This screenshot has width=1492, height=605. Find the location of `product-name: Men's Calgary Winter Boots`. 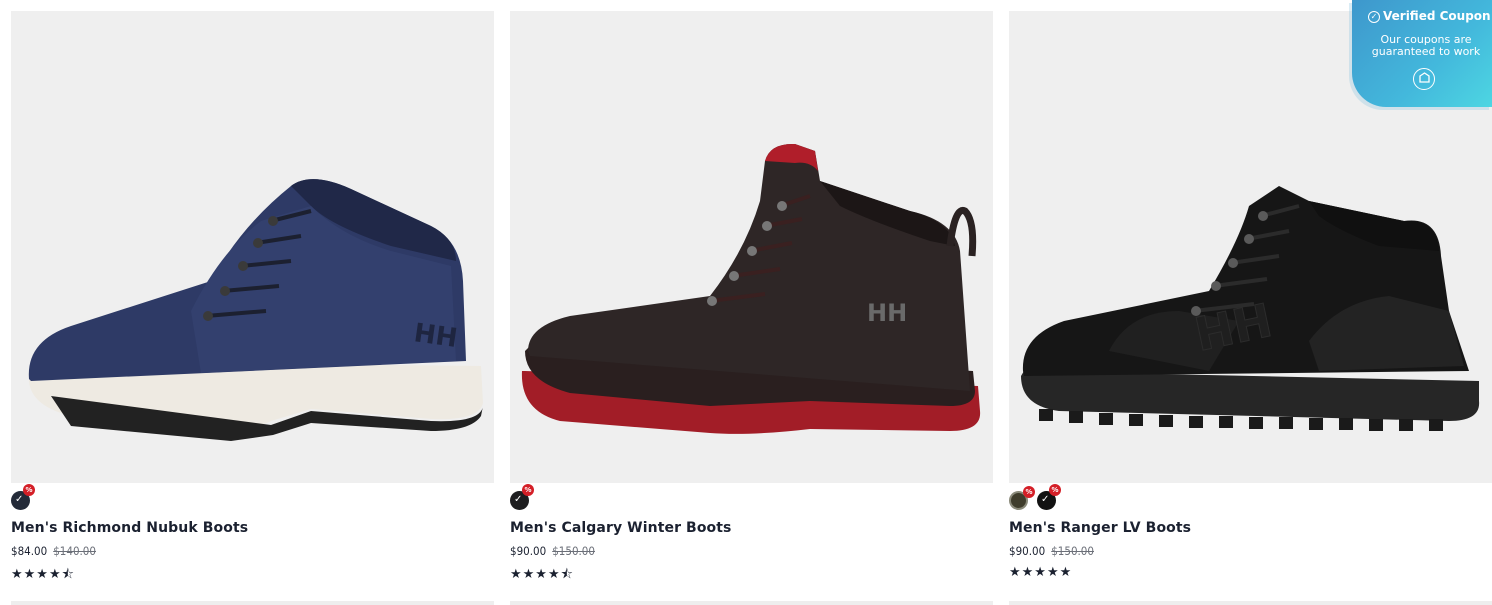

product-name: Men's Calgary Winter Boots is located at coordinates (621, 528).